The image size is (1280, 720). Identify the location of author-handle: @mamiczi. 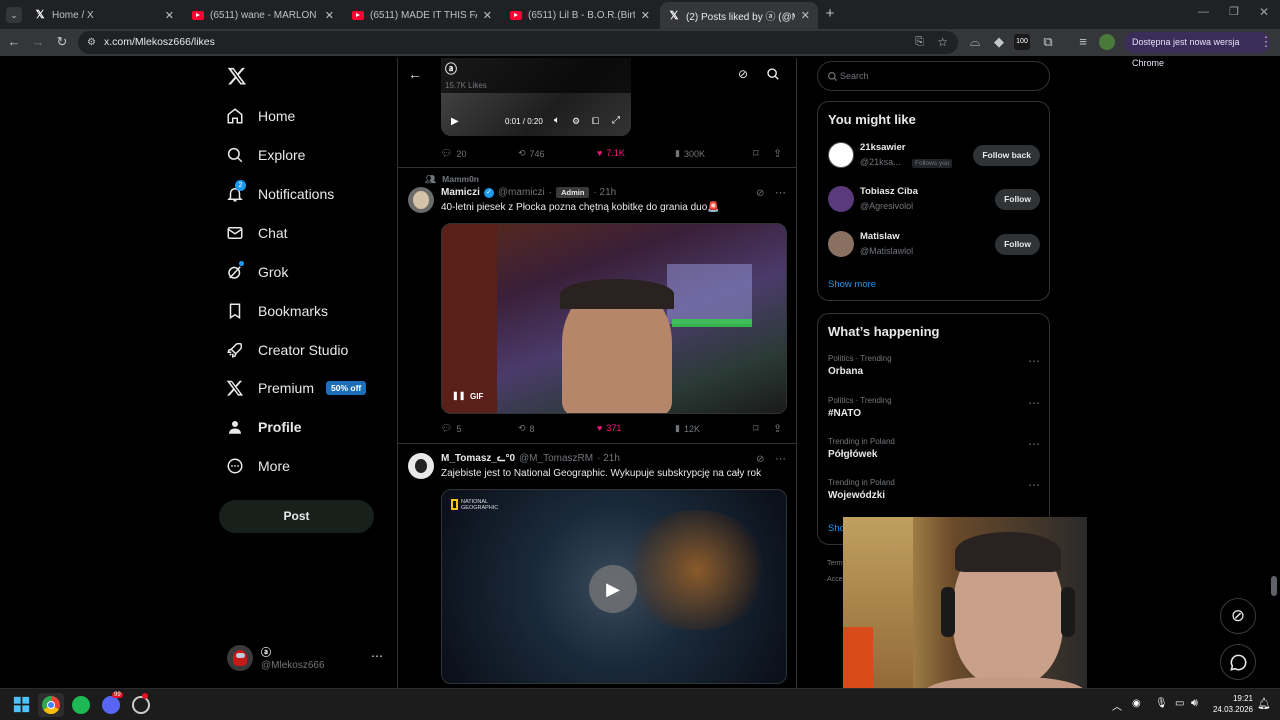
(521, 192).